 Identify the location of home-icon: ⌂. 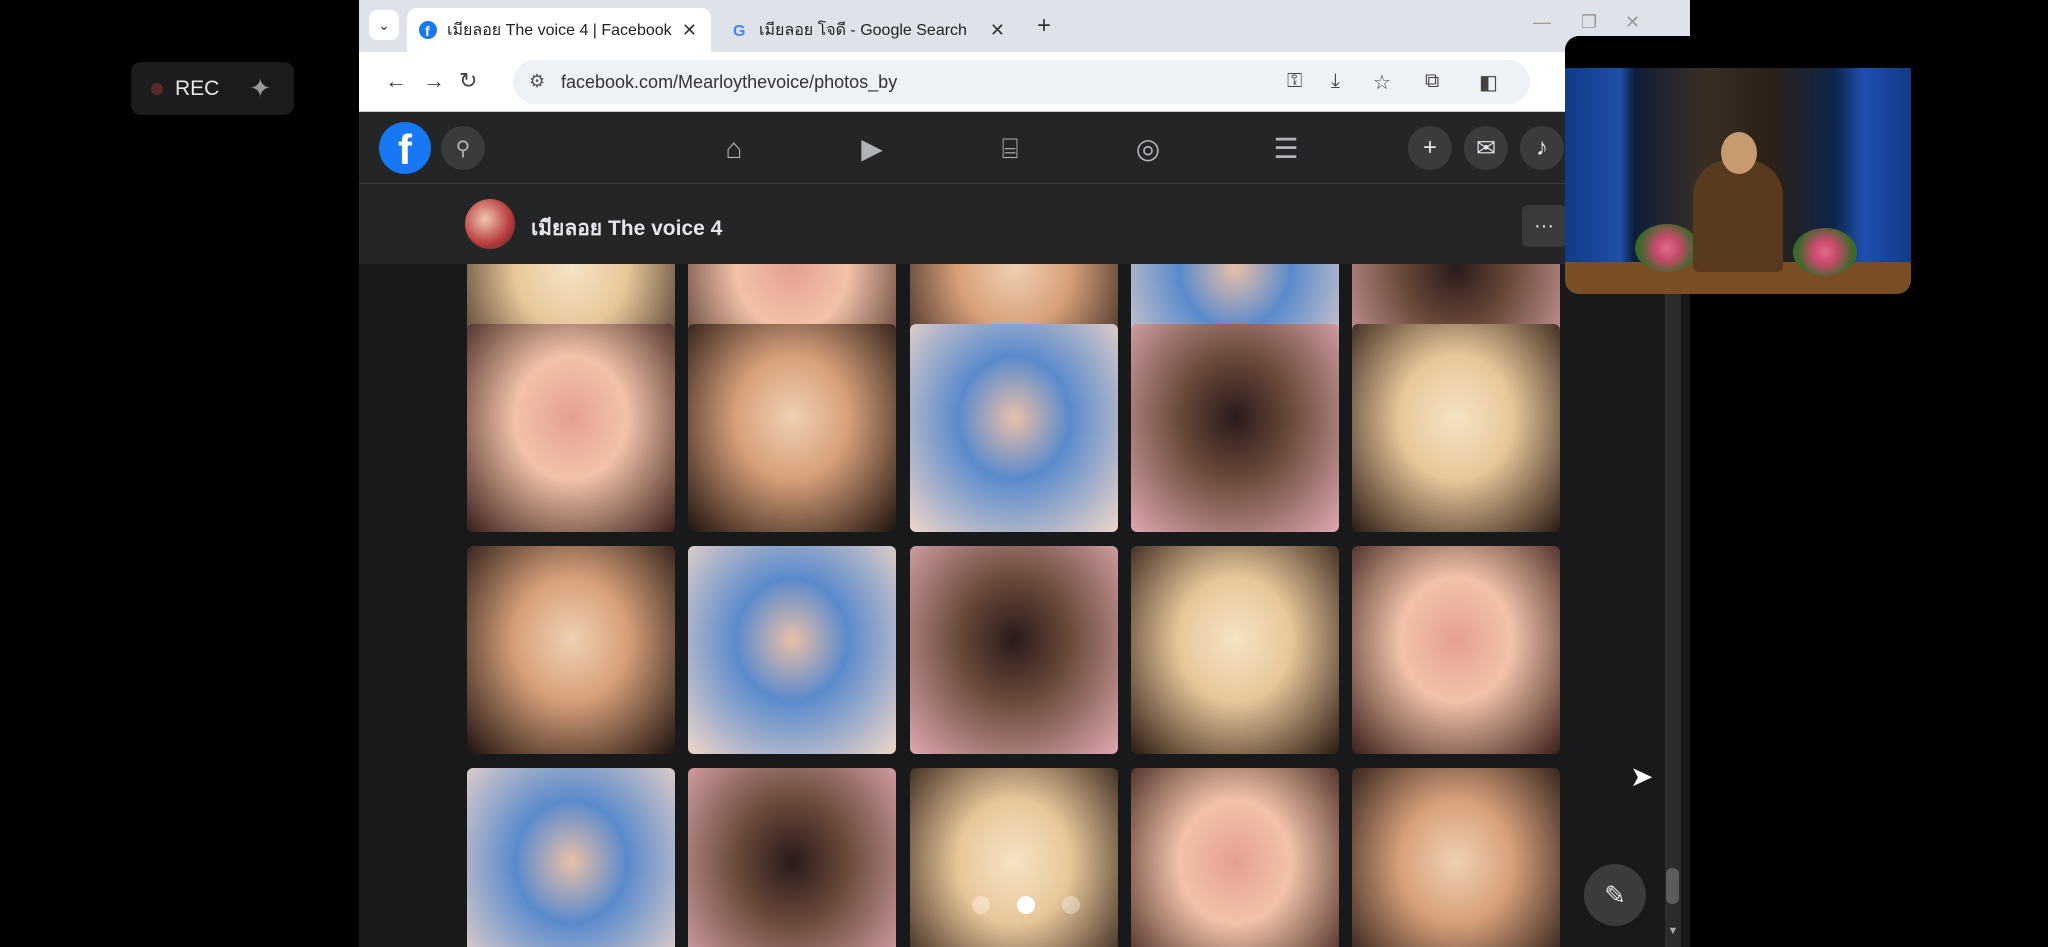
(734, 149).